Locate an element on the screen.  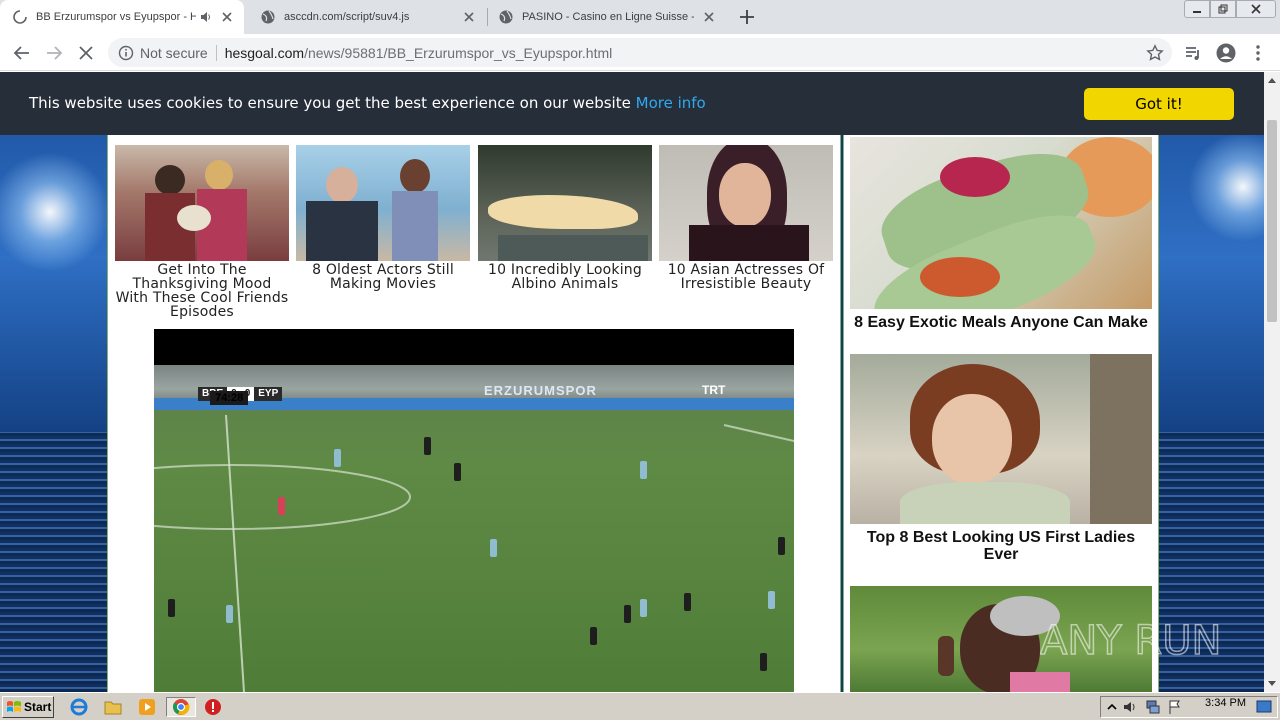
sidebar-ad-item: Top 8 Best Looking US First Ladies Ever is located at coordinates (1001, 458).